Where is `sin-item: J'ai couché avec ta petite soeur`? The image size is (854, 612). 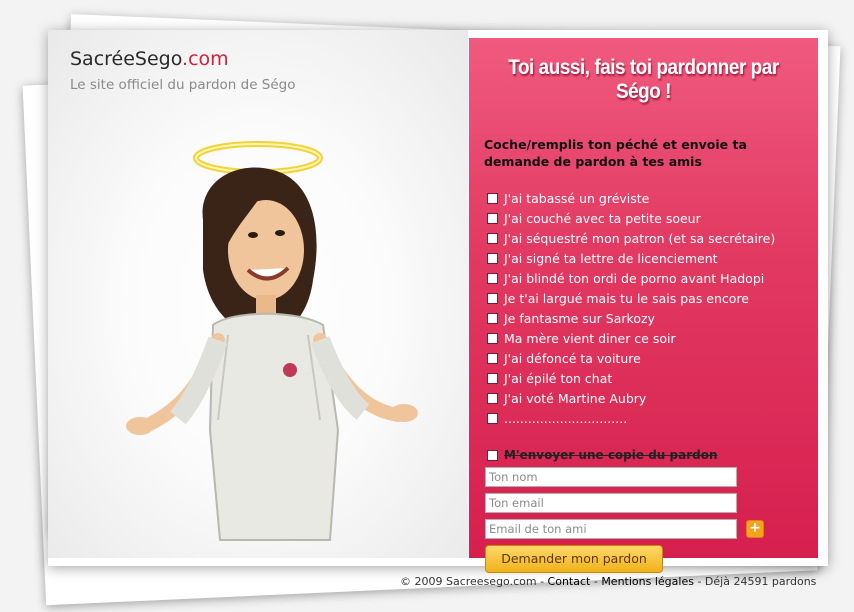 sin-item: J'ai couché avec ta petite soeur is located at coordinates (631, 218).